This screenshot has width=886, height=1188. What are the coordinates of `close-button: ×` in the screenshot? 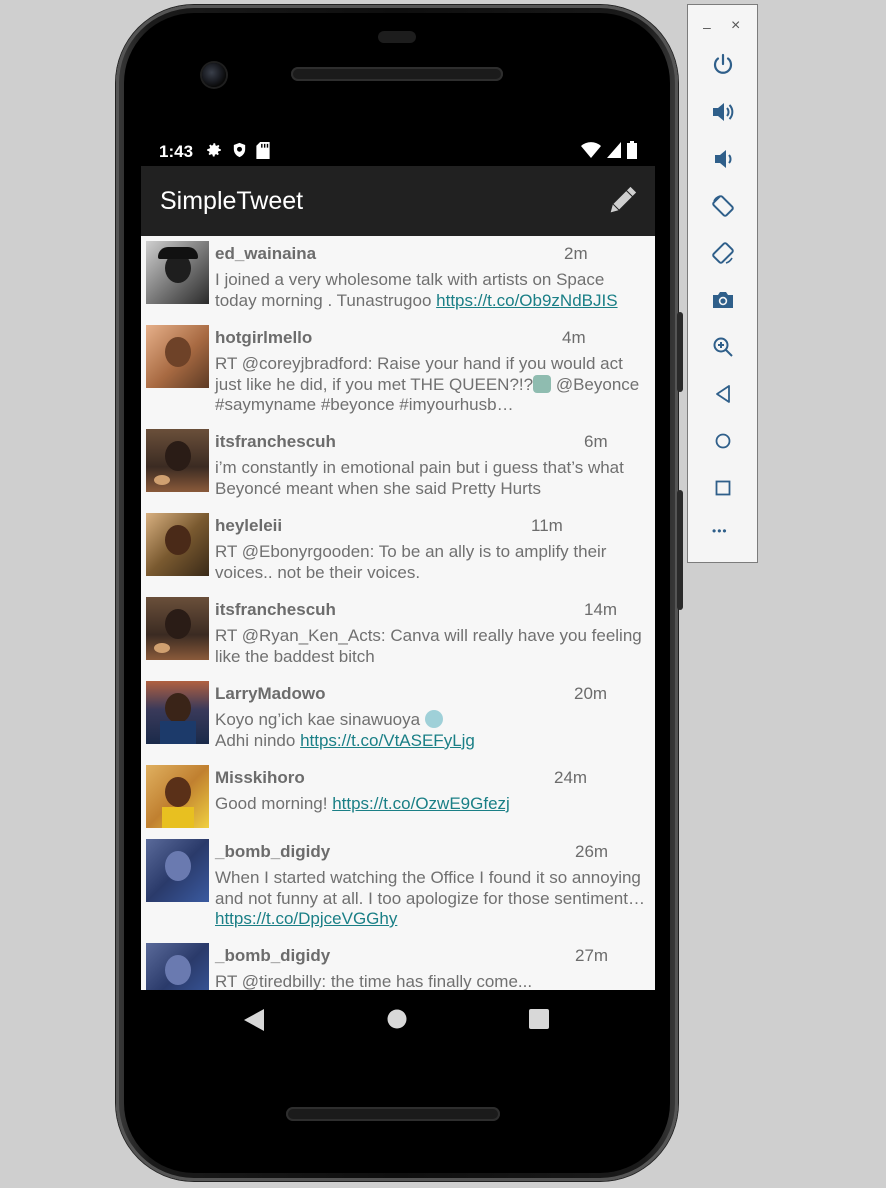 It's located at (735, 26).